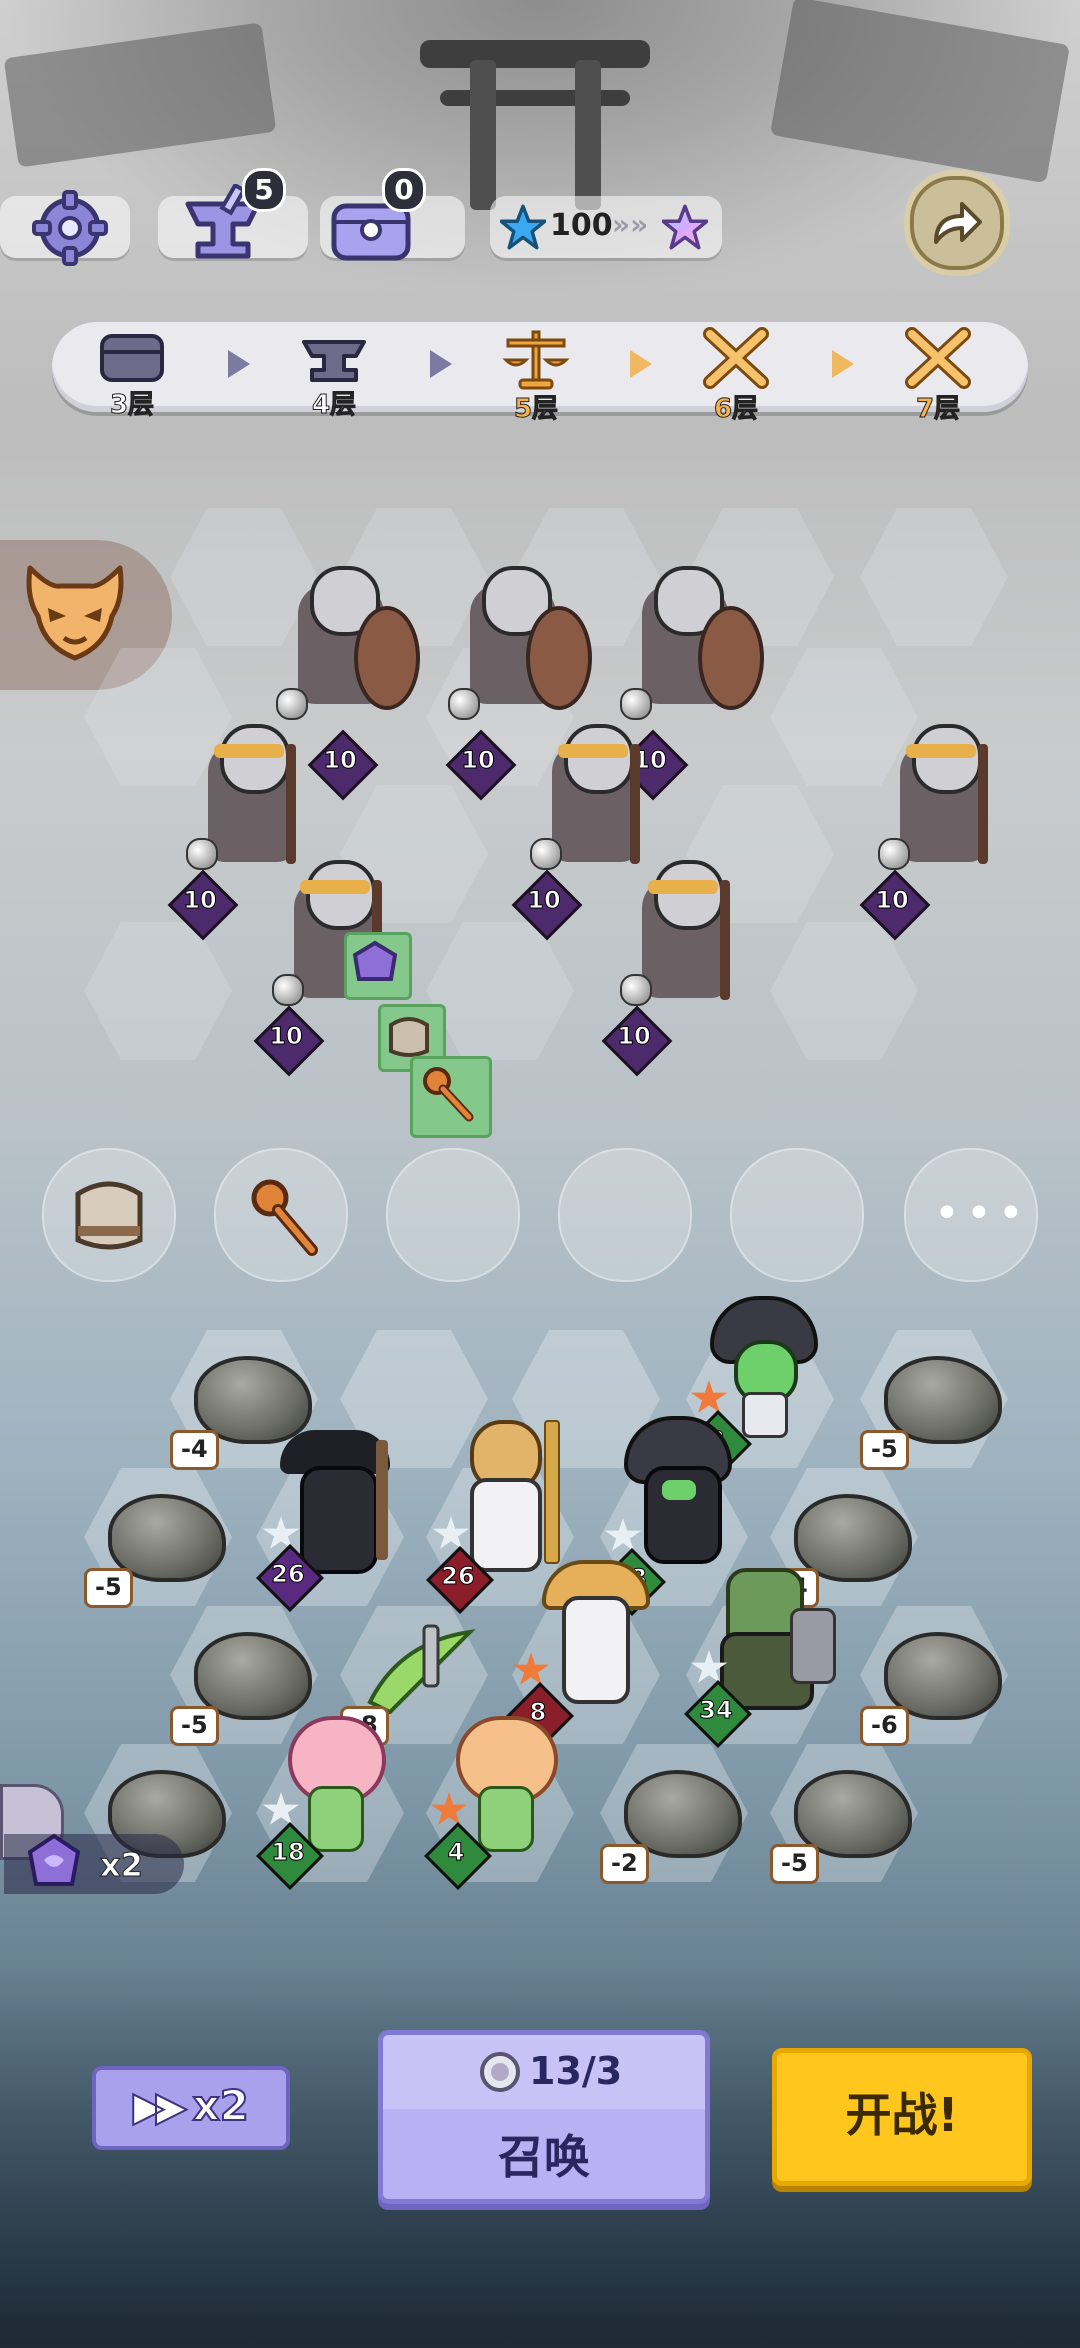 The width and height of the screenshot is (1080, 2348). Describe the element at coordinates (902, 2117) in the screenshot. I see `start-battle-button: 开战!` at that location.